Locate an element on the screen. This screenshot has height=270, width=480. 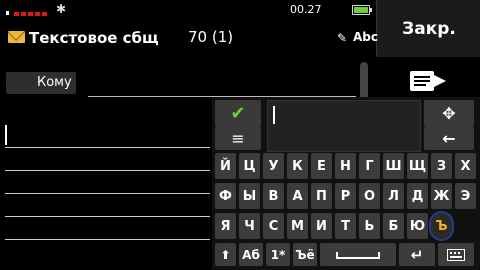
clock: 00.27 is located at coordinates (306, 9).